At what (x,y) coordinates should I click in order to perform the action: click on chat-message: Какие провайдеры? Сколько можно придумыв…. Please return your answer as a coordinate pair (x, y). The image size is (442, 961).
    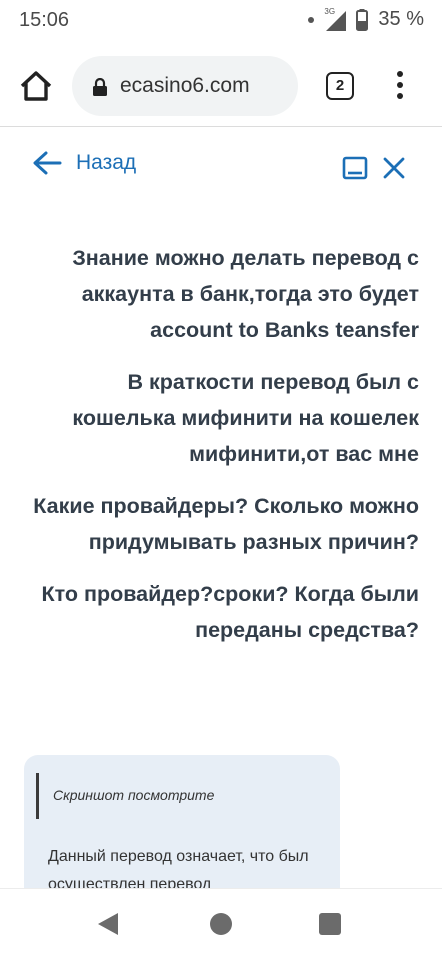
    Looking at the image, I should click on (226, 524).